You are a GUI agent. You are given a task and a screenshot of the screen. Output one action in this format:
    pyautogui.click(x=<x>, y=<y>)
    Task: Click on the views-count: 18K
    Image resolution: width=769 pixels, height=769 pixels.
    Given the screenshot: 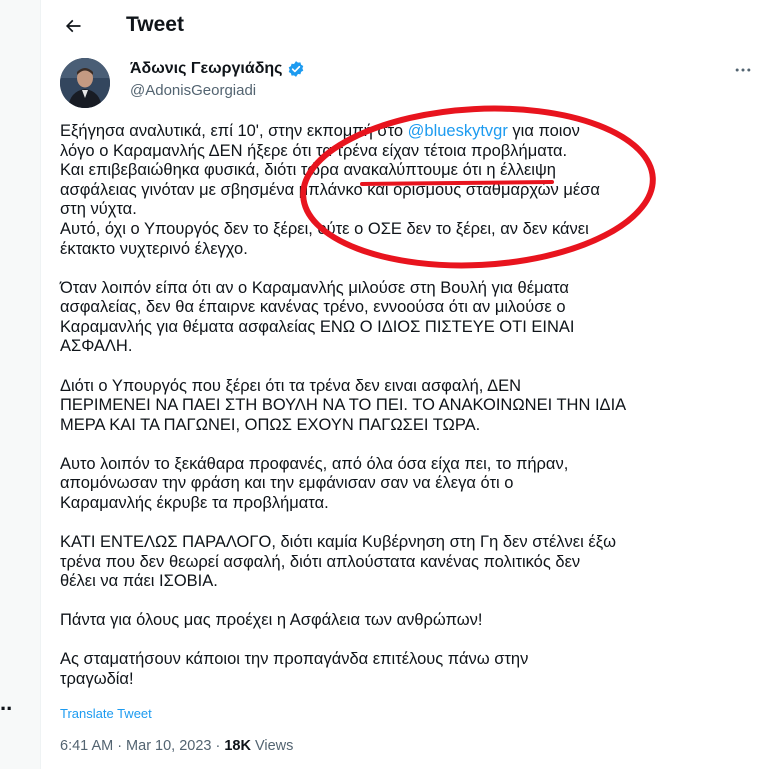 What is the action you would take?
    pyautogui.click(x=237, y=746)
    